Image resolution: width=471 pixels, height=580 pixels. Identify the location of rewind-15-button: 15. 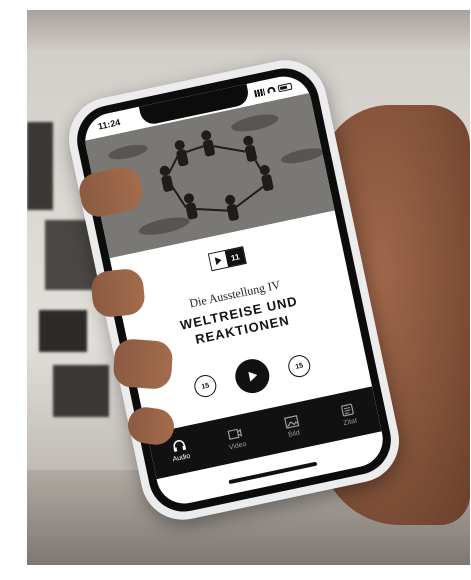
(205, 386).